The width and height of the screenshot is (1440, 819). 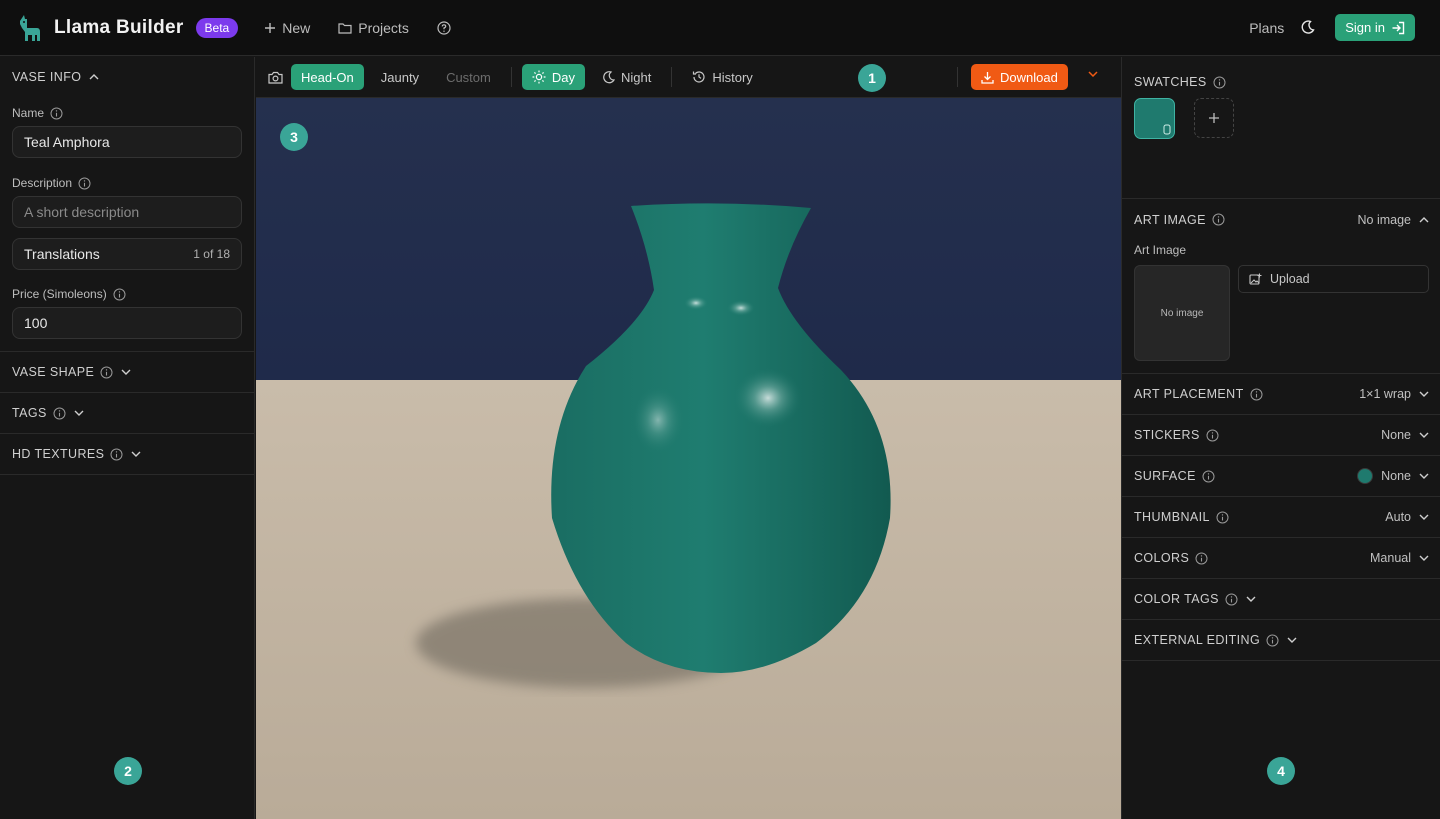 What do you see at coordinates (1375, 27) in the screenshot?
I see `sign-in-button: Sign in` at bounding box center [1375, 27].